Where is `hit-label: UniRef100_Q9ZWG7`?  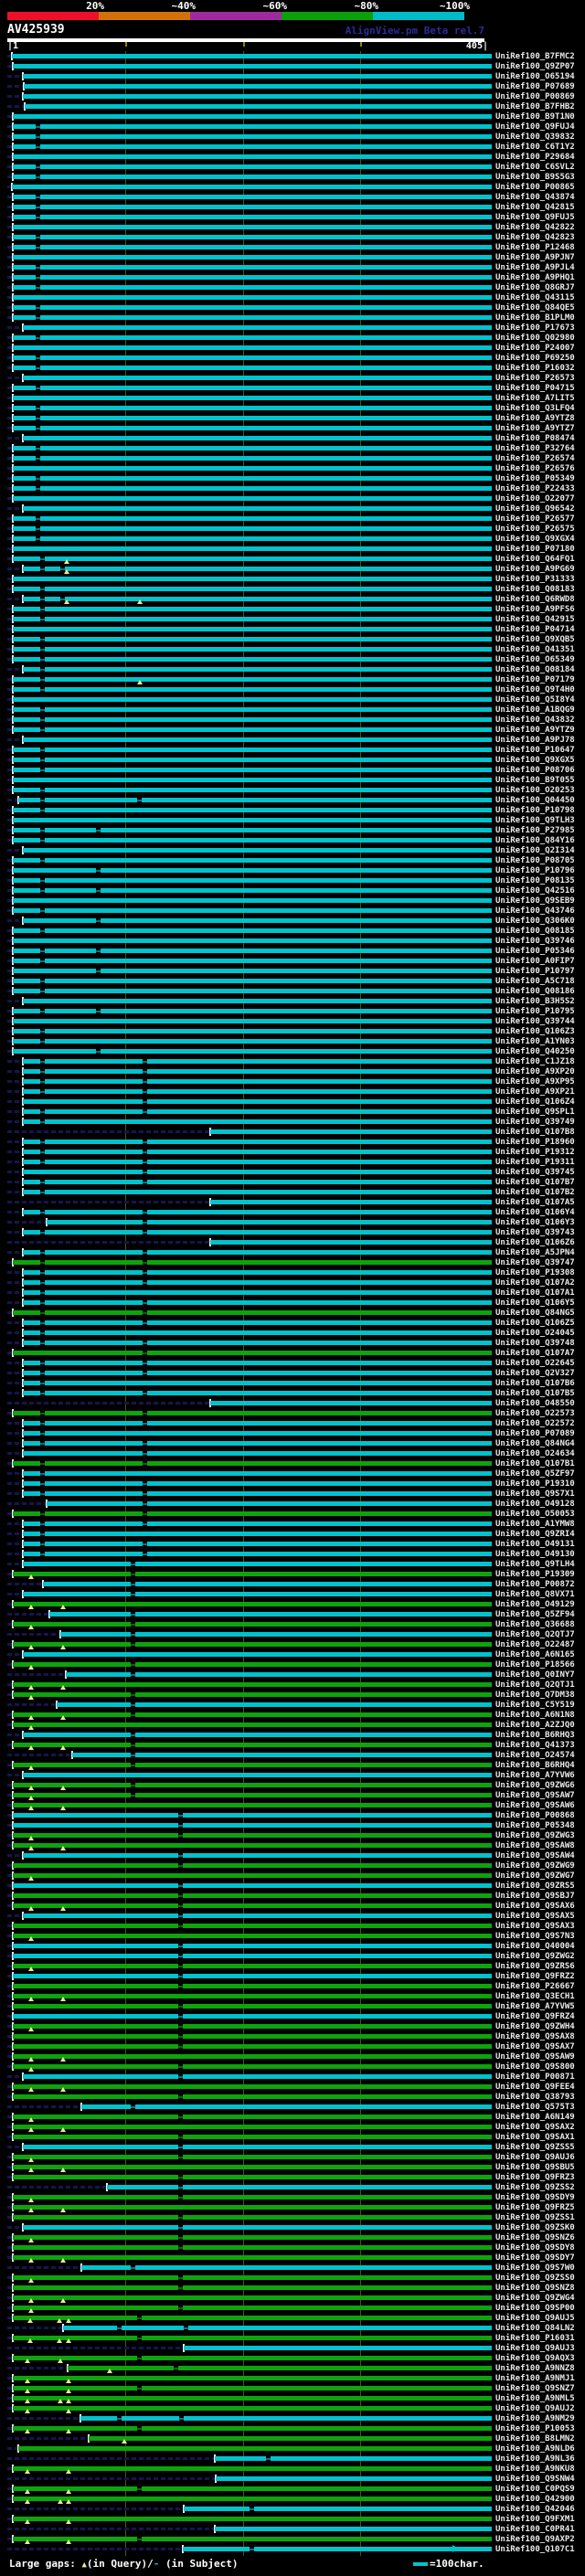 hit-label: UniRef100_Q9ZWG7 is located at coordinates (535, 1876).